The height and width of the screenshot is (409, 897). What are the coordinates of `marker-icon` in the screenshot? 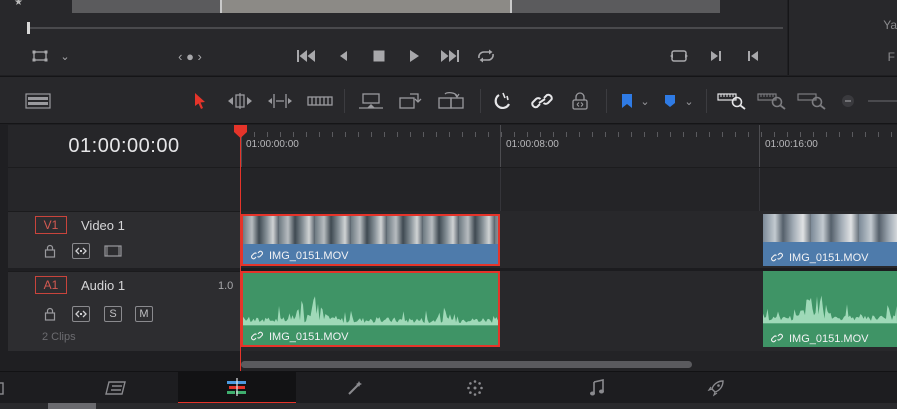 It's located at (670, 101).